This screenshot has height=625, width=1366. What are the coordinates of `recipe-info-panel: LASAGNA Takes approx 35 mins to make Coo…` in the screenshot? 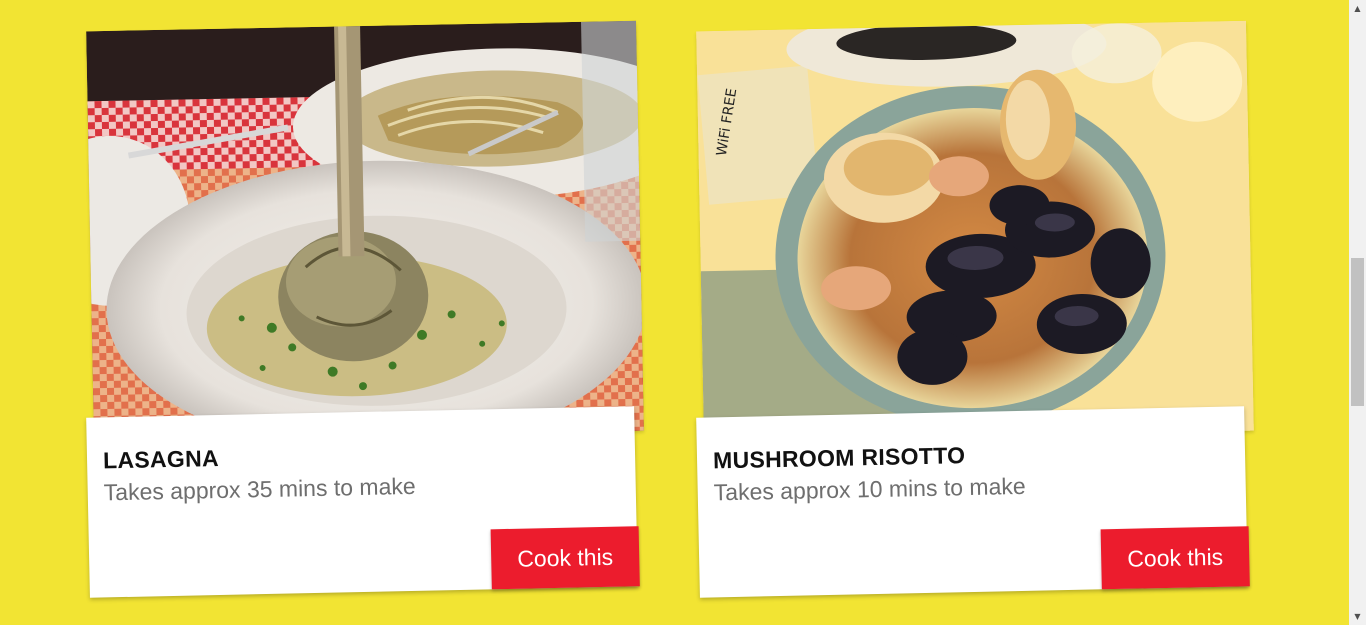 It's located at (363, 502).